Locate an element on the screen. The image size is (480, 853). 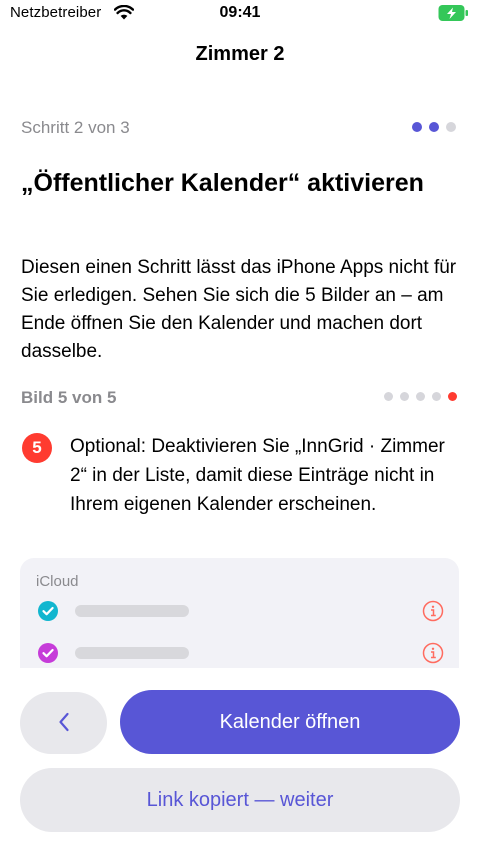
page-title: „Öffentlicher Kalender“ aktivieren is located at coordinates (222, 183).